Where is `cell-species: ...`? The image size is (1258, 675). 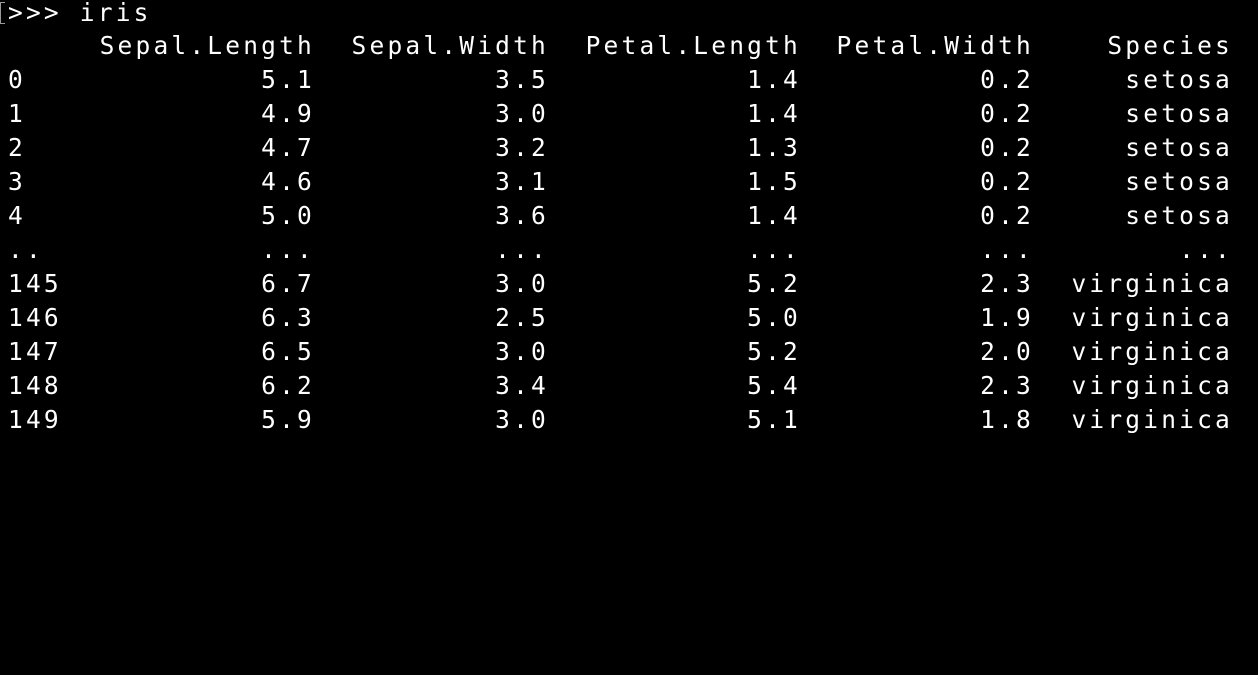
cell-species: ... is located at coordinates (1206, 249).